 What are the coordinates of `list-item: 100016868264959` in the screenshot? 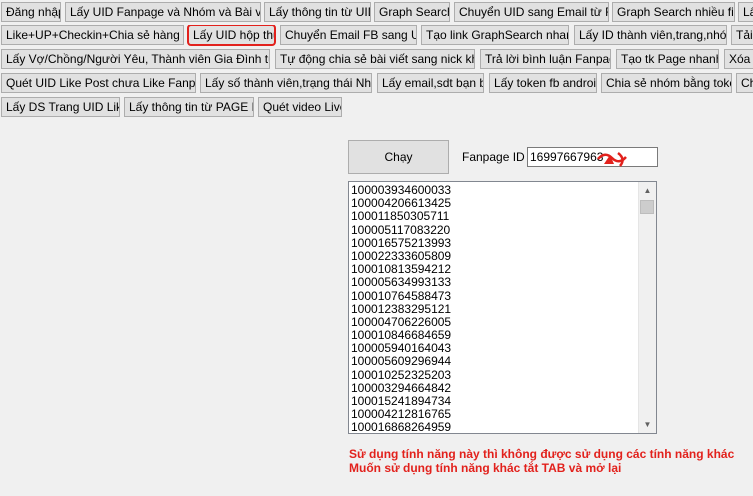 It's located at (494, 427).